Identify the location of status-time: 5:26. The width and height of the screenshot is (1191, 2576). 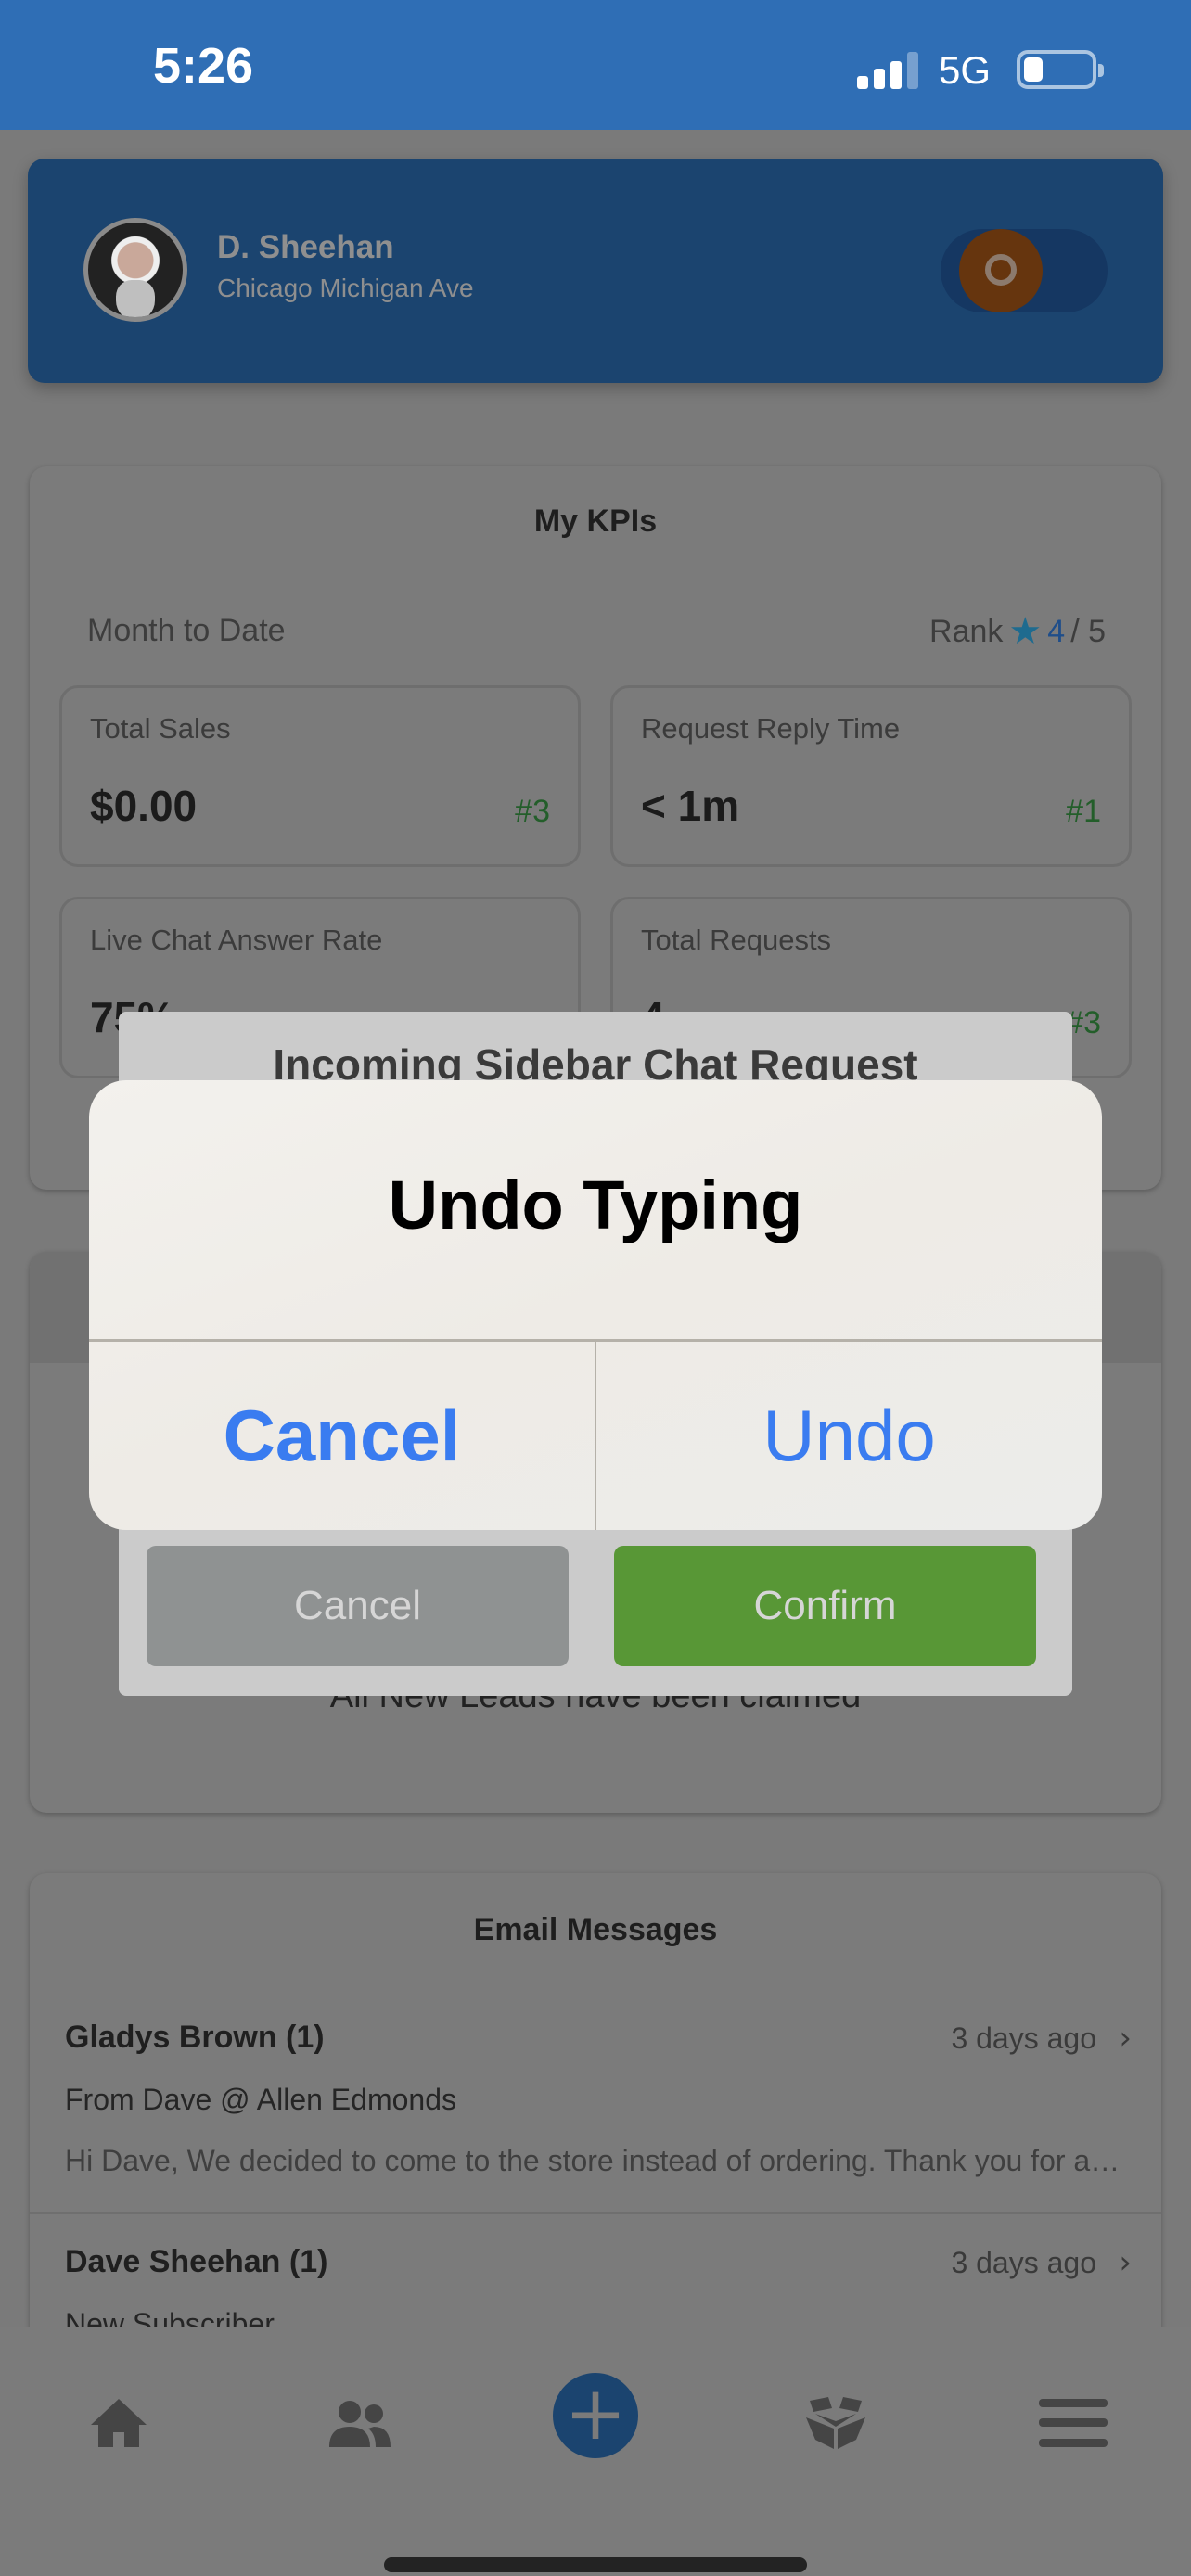
(203, 66).